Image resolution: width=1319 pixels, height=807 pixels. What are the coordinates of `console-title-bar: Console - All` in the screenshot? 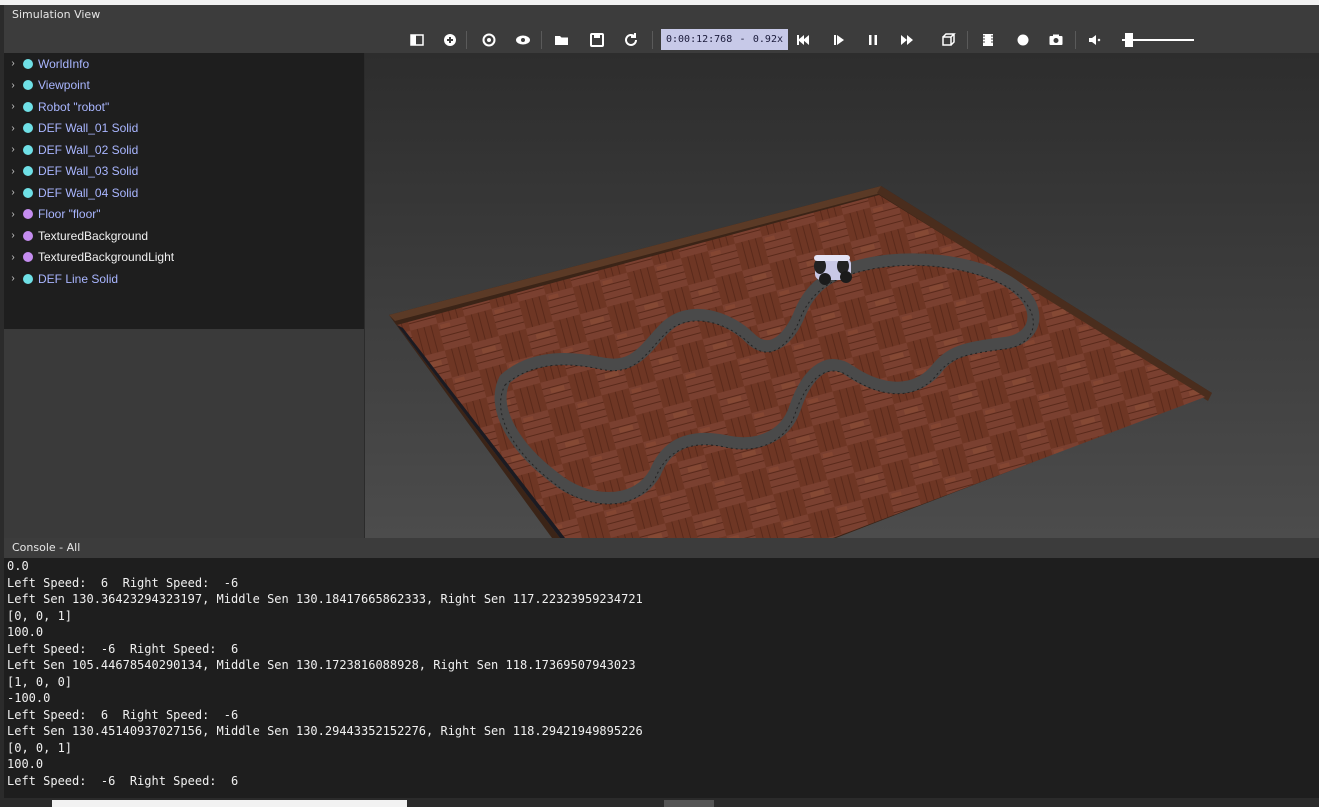 It's located at (661, 548).